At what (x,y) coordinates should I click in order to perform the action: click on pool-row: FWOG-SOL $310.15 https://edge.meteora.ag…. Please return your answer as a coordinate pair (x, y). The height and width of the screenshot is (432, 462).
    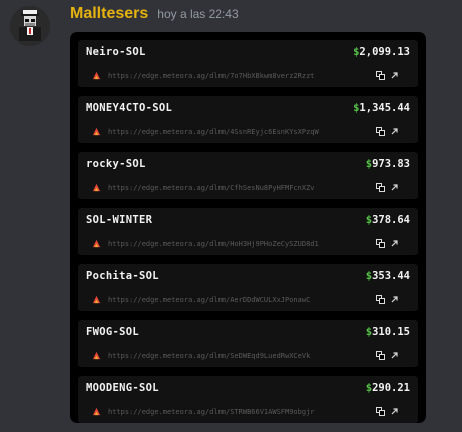
    Looking at the image, I should click on (248, 343).